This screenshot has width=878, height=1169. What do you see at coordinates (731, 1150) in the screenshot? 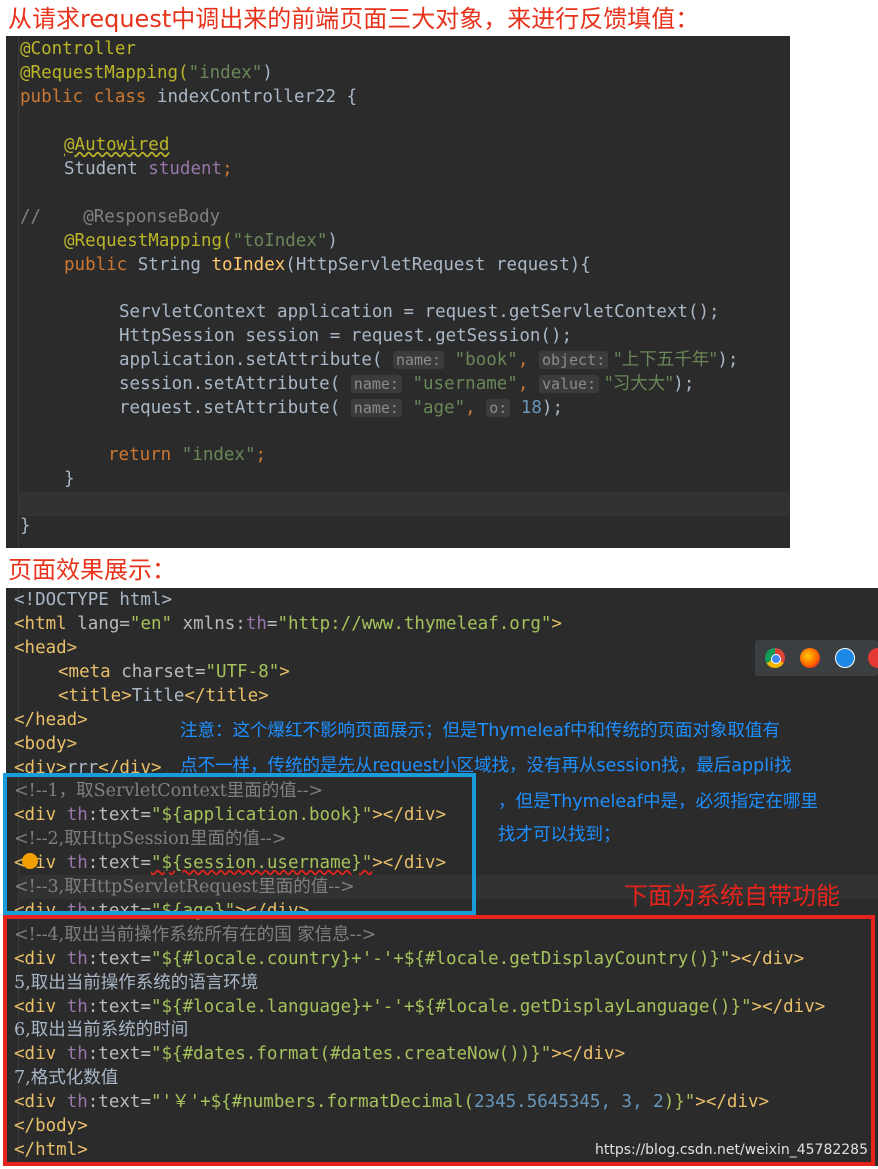
I see `watermark: https://blog.csdn.net/weixin_45782285` at bounding box center [731, 1150].